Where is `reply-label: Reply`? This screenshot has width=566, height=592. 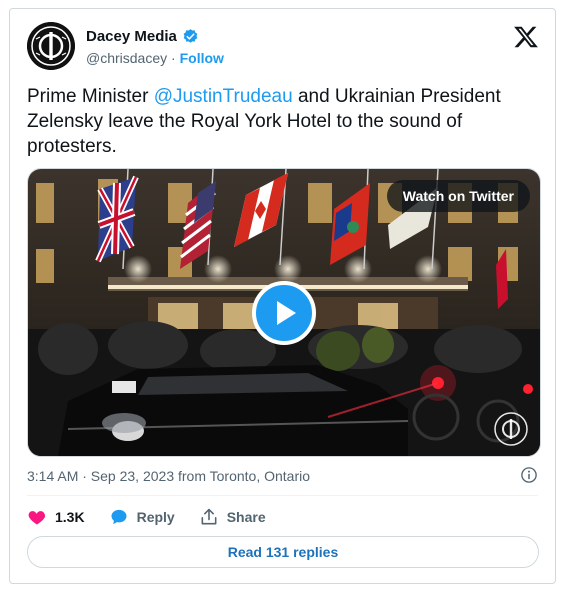
reply-label: Reply is located at coordinates (155, 517).